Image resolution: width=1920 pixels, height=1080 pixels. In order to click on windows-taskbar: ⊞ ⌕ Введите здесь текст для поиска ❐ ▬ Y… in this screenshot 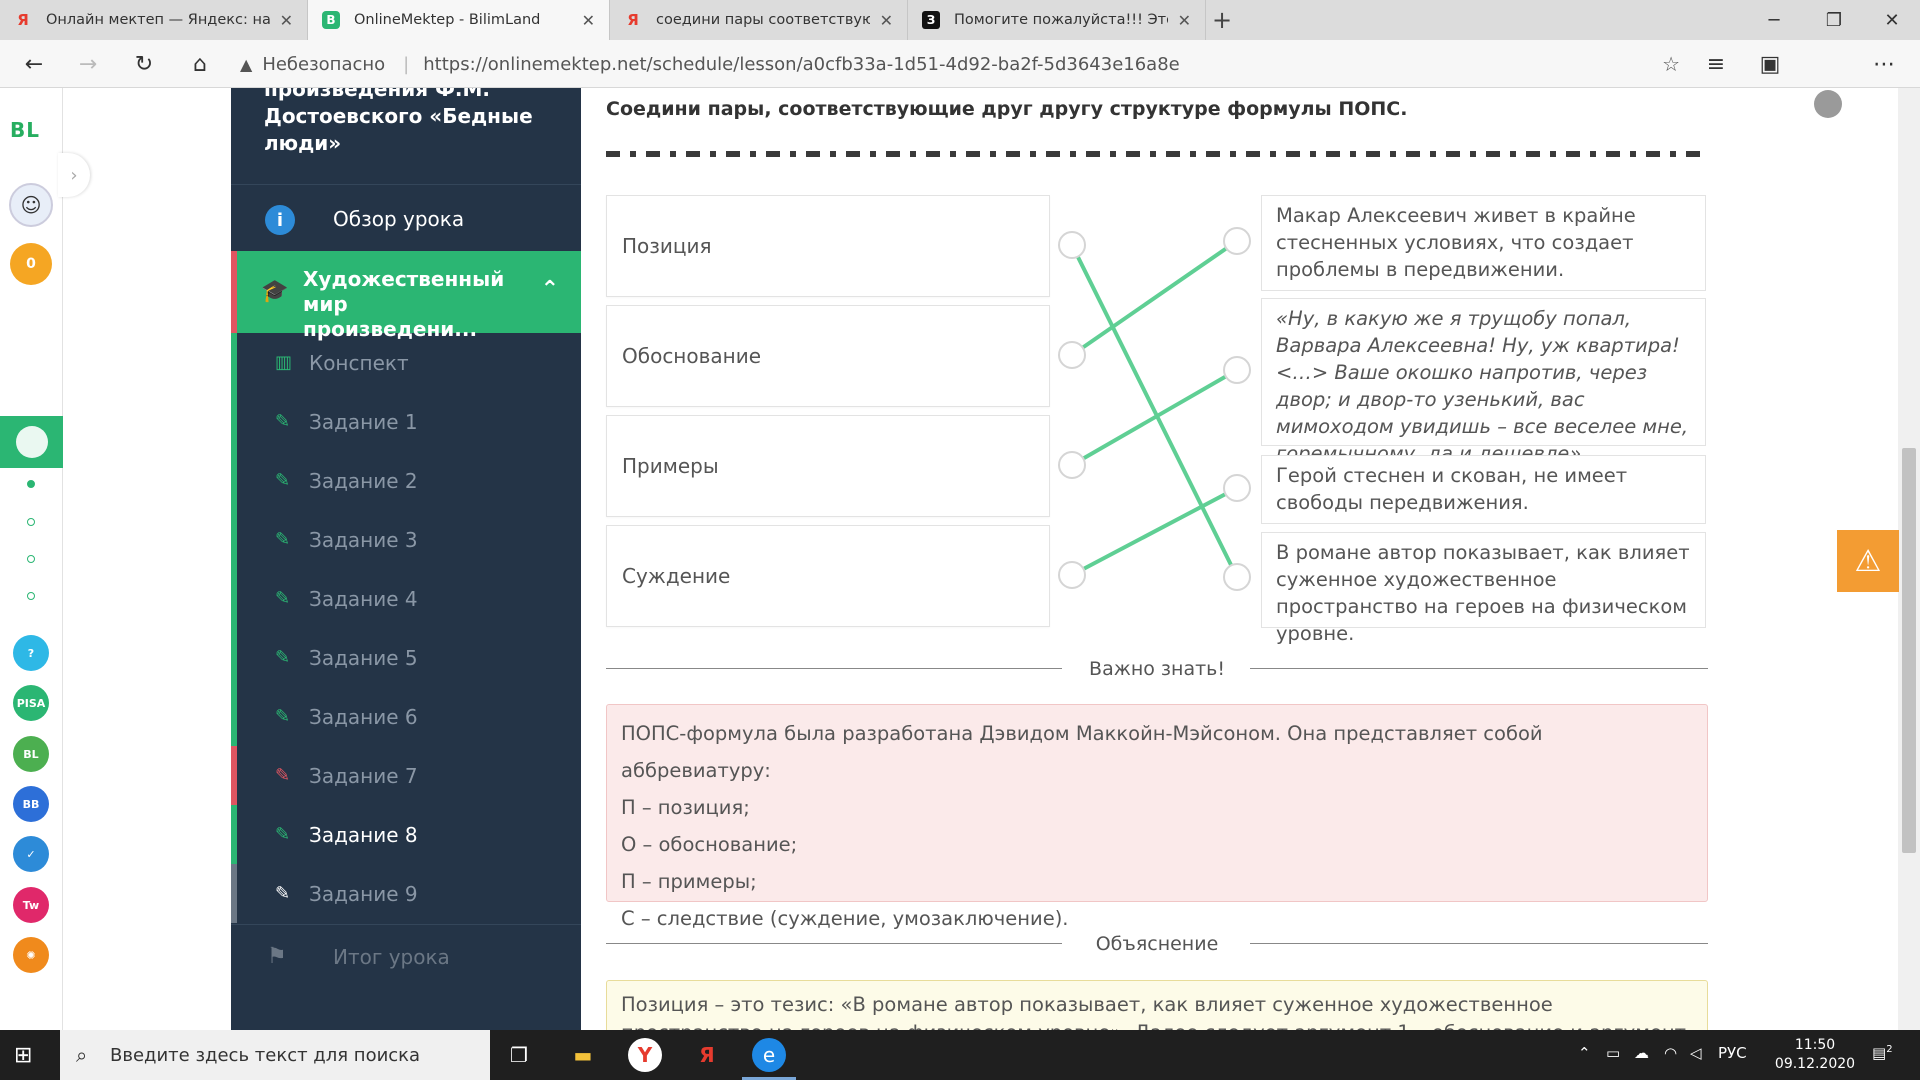, I will do `click(960, 1055)`.